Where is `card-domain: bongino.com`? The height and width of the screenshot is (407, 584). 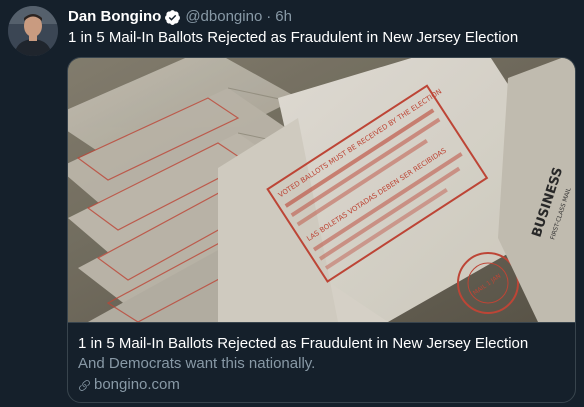 card-domain: bongino.com is located at coordinates (321, 385).